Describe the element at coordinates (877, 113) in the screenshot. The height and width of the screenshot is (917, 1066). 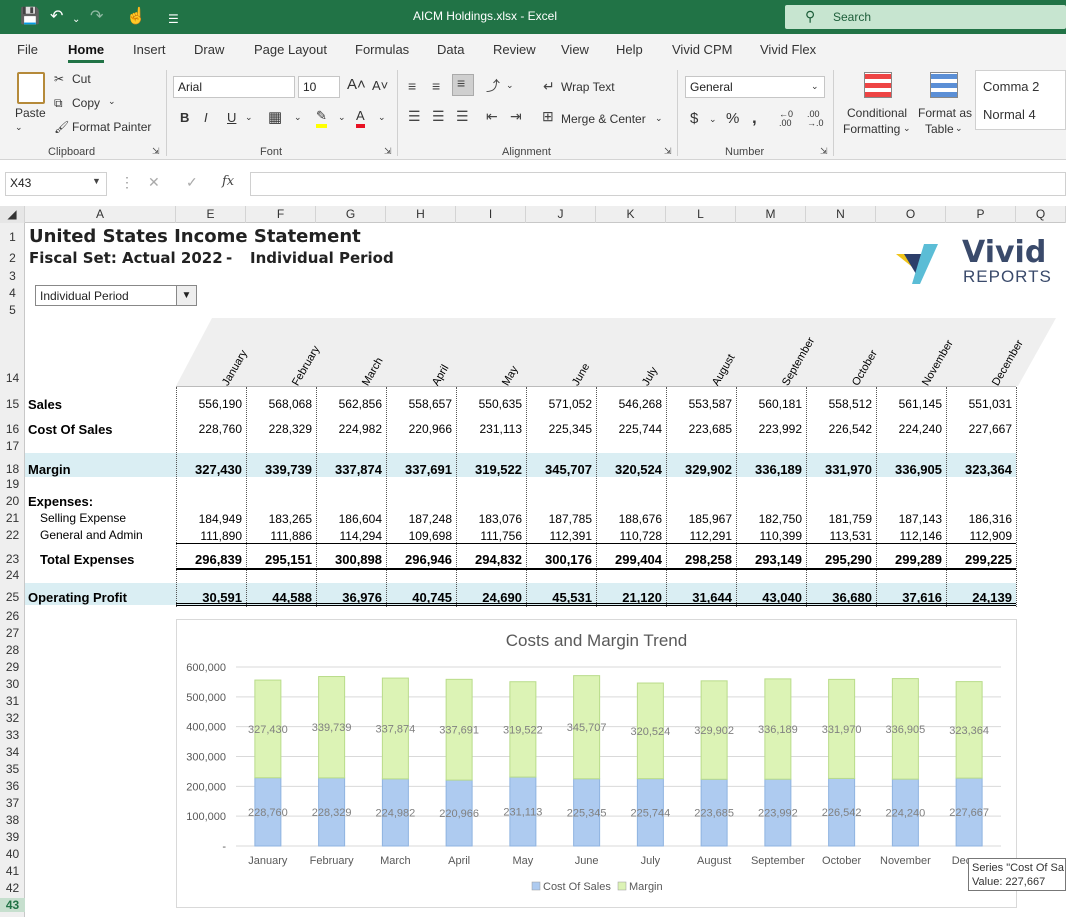
I see `conditional-formatting-button: Conditional` at that location.